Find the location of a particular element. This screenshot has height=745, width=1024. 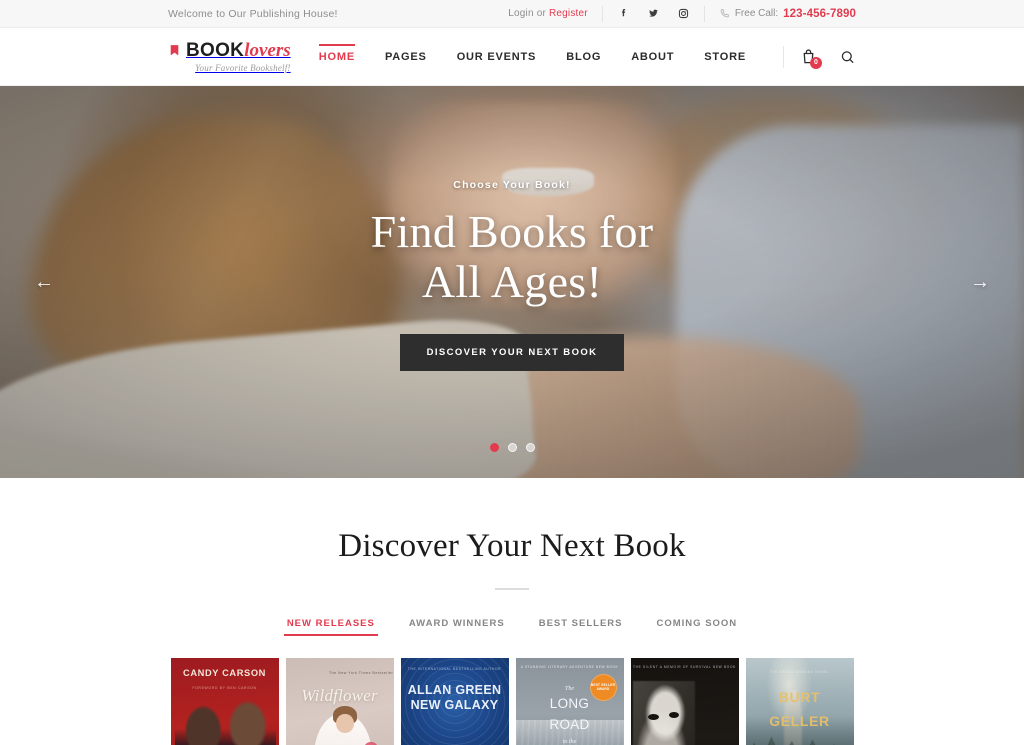

cover-subtitle: FOREWORD BY BEN CARSON is located at coordinates (224, 688).